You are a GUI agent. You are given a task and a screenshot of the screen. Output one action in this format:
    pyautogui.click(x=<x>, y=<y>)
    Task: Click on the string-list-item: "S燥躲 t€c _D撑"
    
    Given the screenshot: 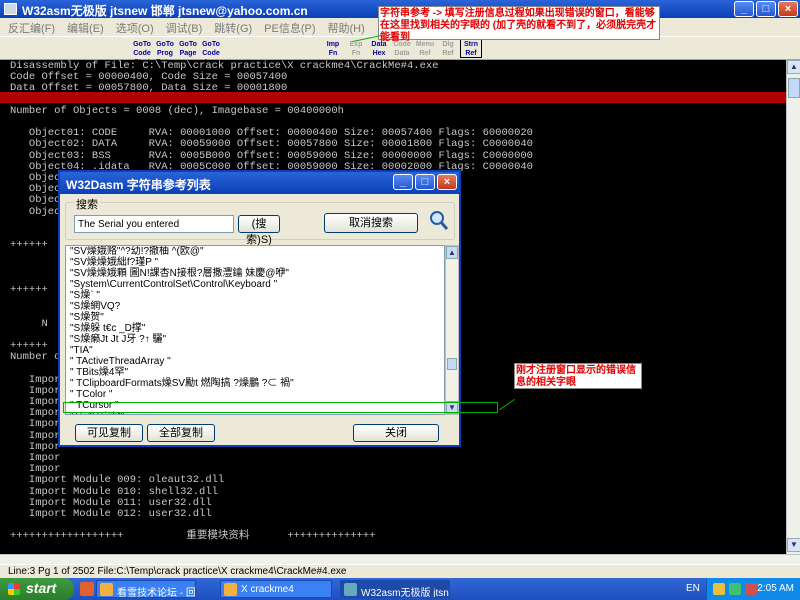 What is the action you would take?
    pyautogui.click(x=255, y=328)
    